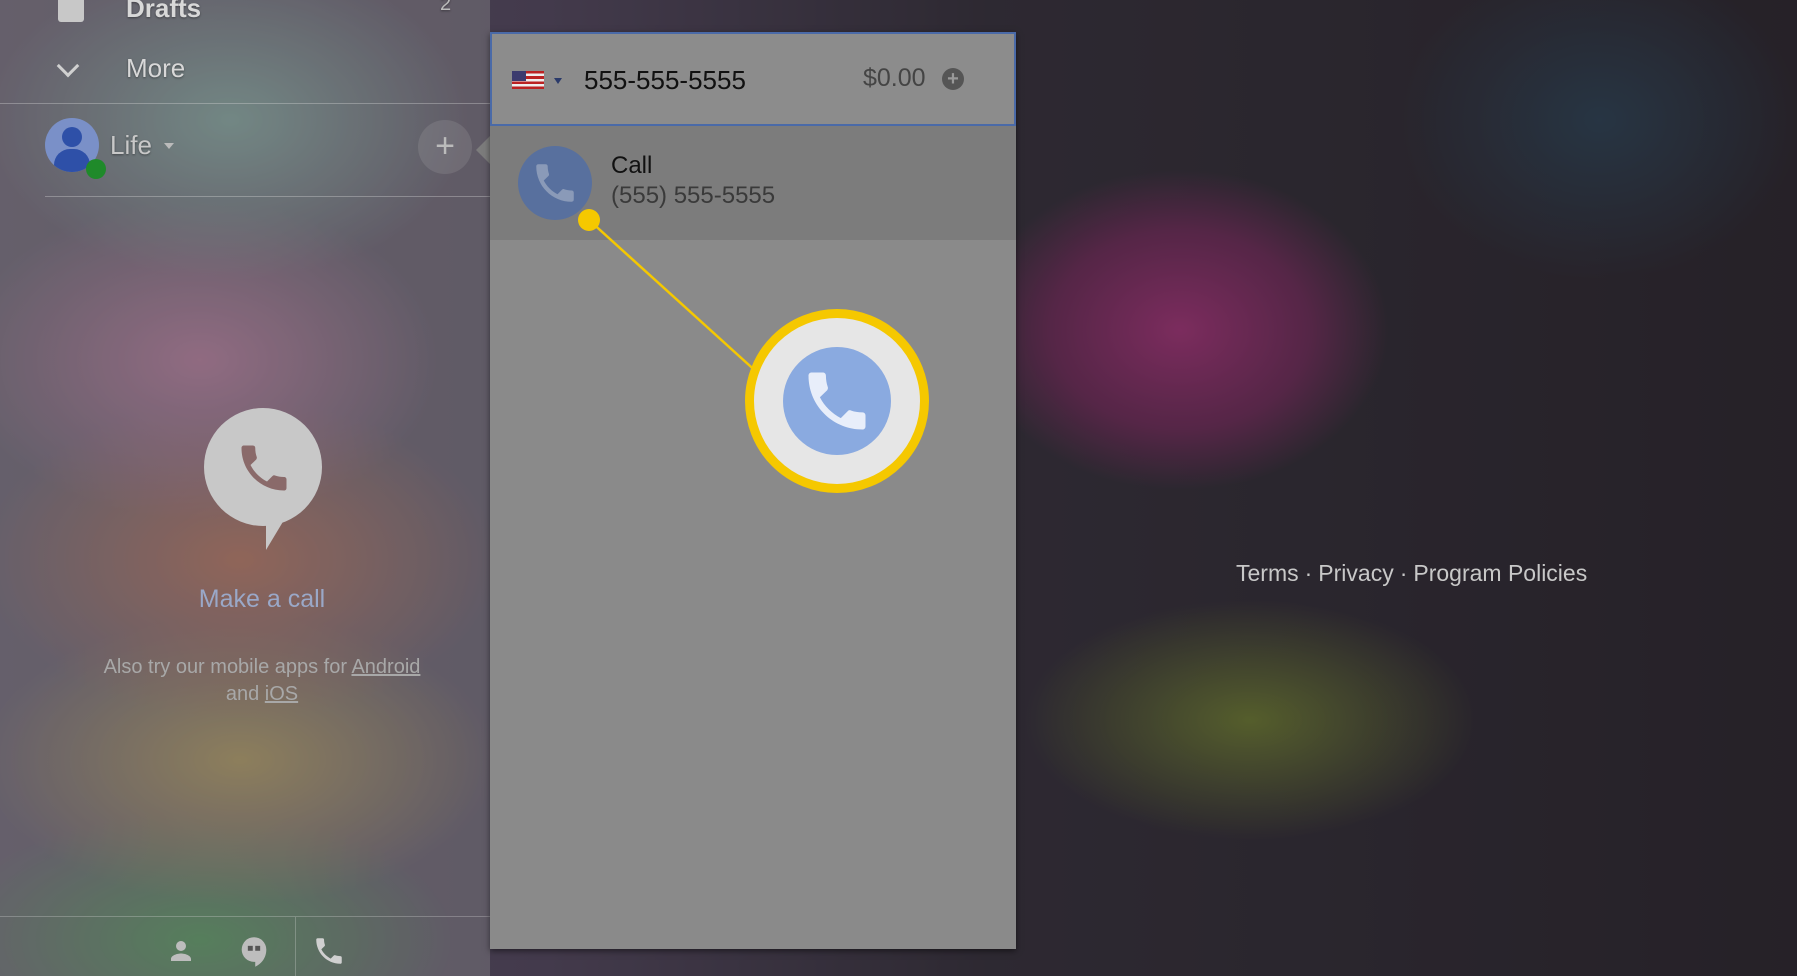  I want to click on phone-icon, so click(837, 401).